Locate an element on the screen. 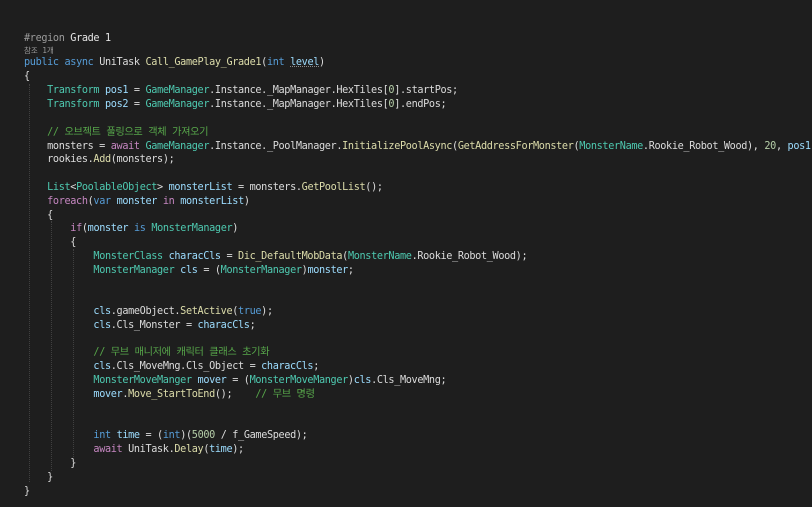 Image resolution: width=812 pixels, height=507 pixels. code-token: #region is located at coordinates (47, 38).